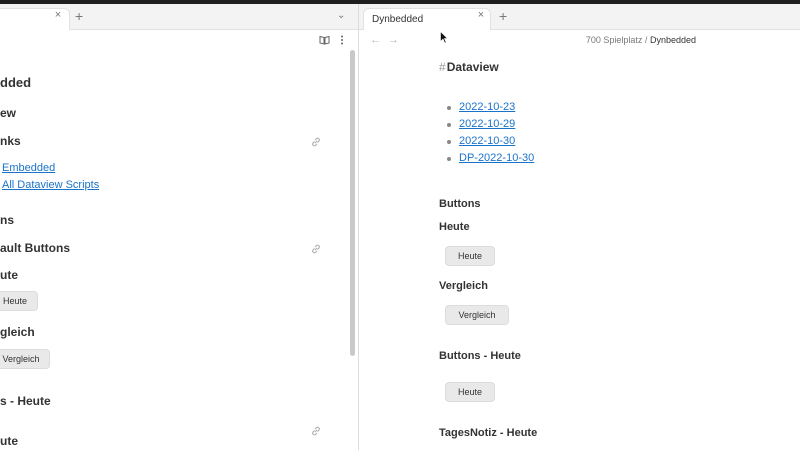 Image resolution: width=800 pixels, height=450 pixels. Describe the element at coordinates (490, 160) in the screenshot. I see `list-item: DP-2022-10-30` at that location.